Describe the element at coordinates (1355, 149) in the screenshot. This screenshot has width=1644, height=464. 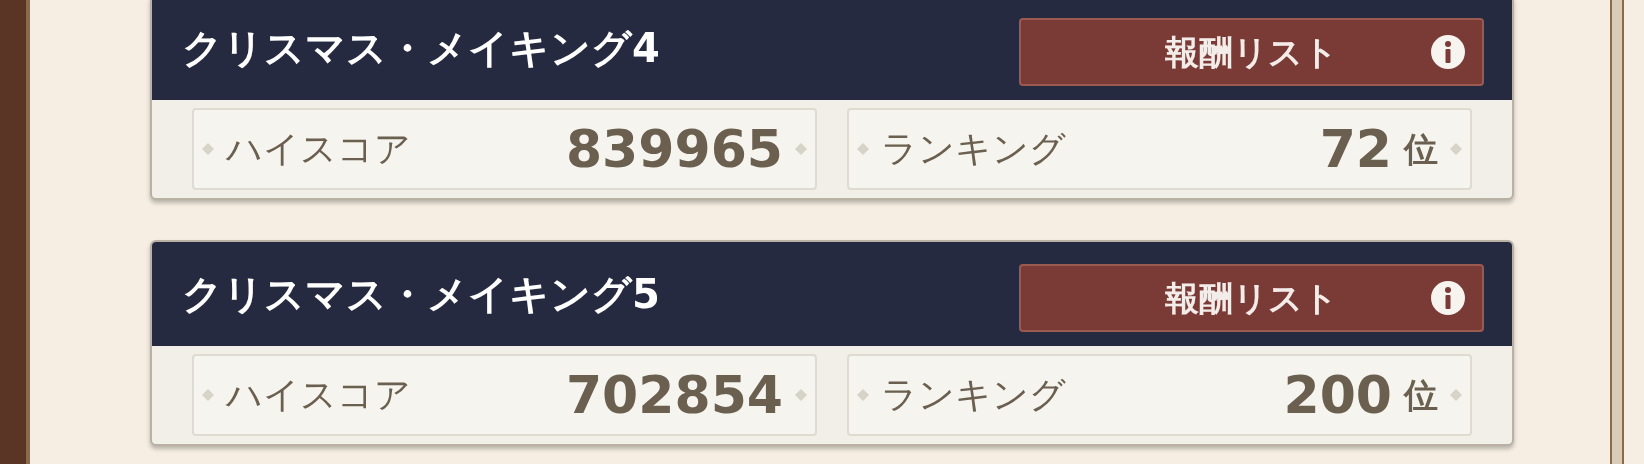
I see `rank-value: 72` at that location.